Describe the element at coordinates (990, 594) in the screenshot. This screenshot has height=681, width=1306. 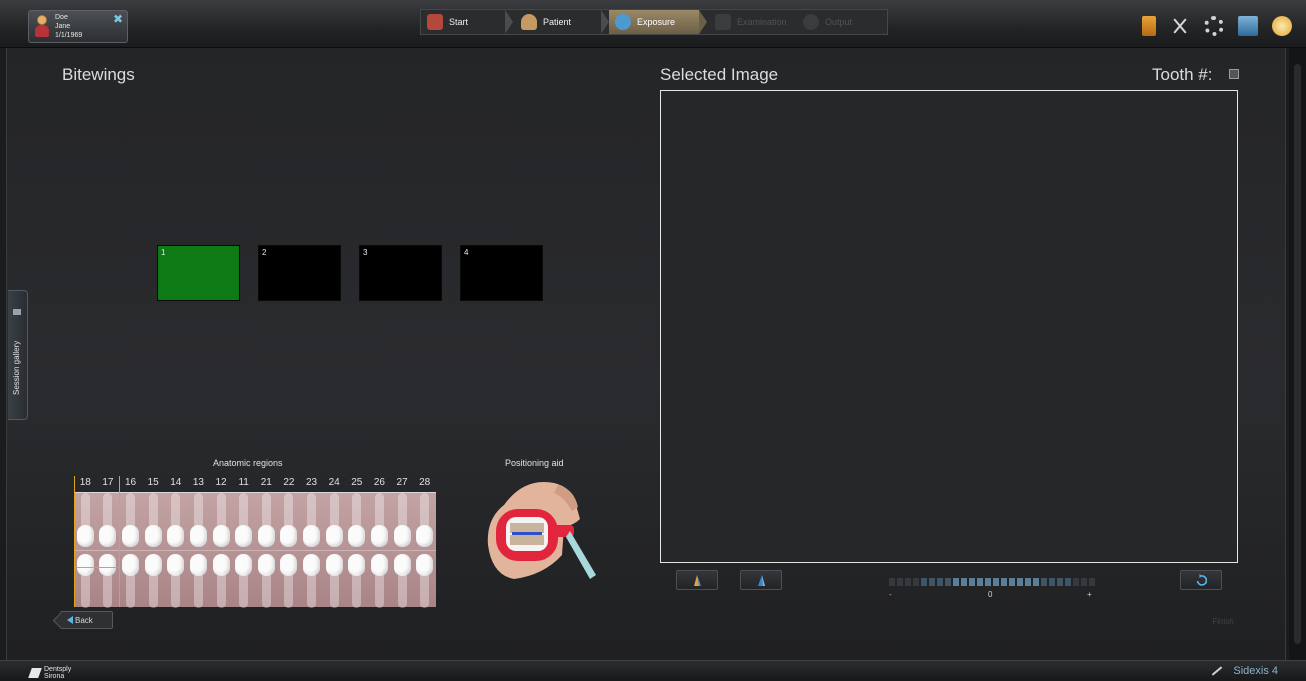
I see `contrast-center-label: 0` at that location.